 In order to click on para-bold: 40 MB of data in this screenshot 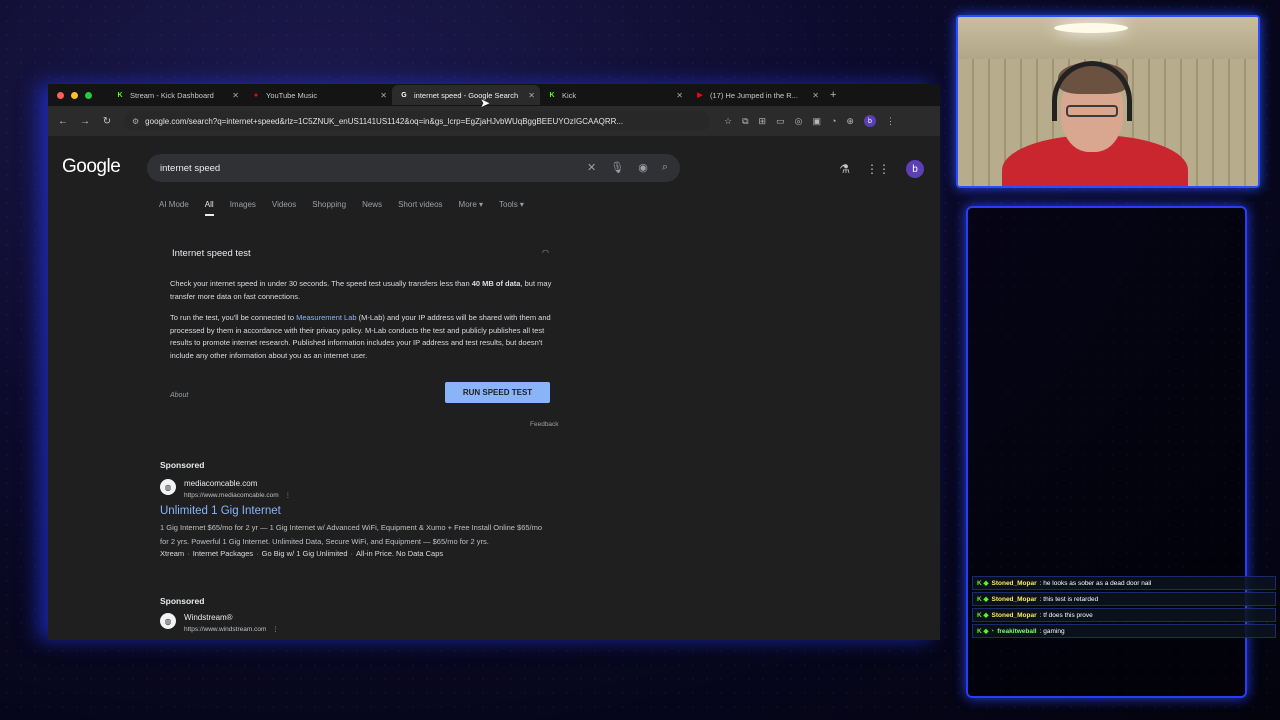, I will do `click(496, 283)`.